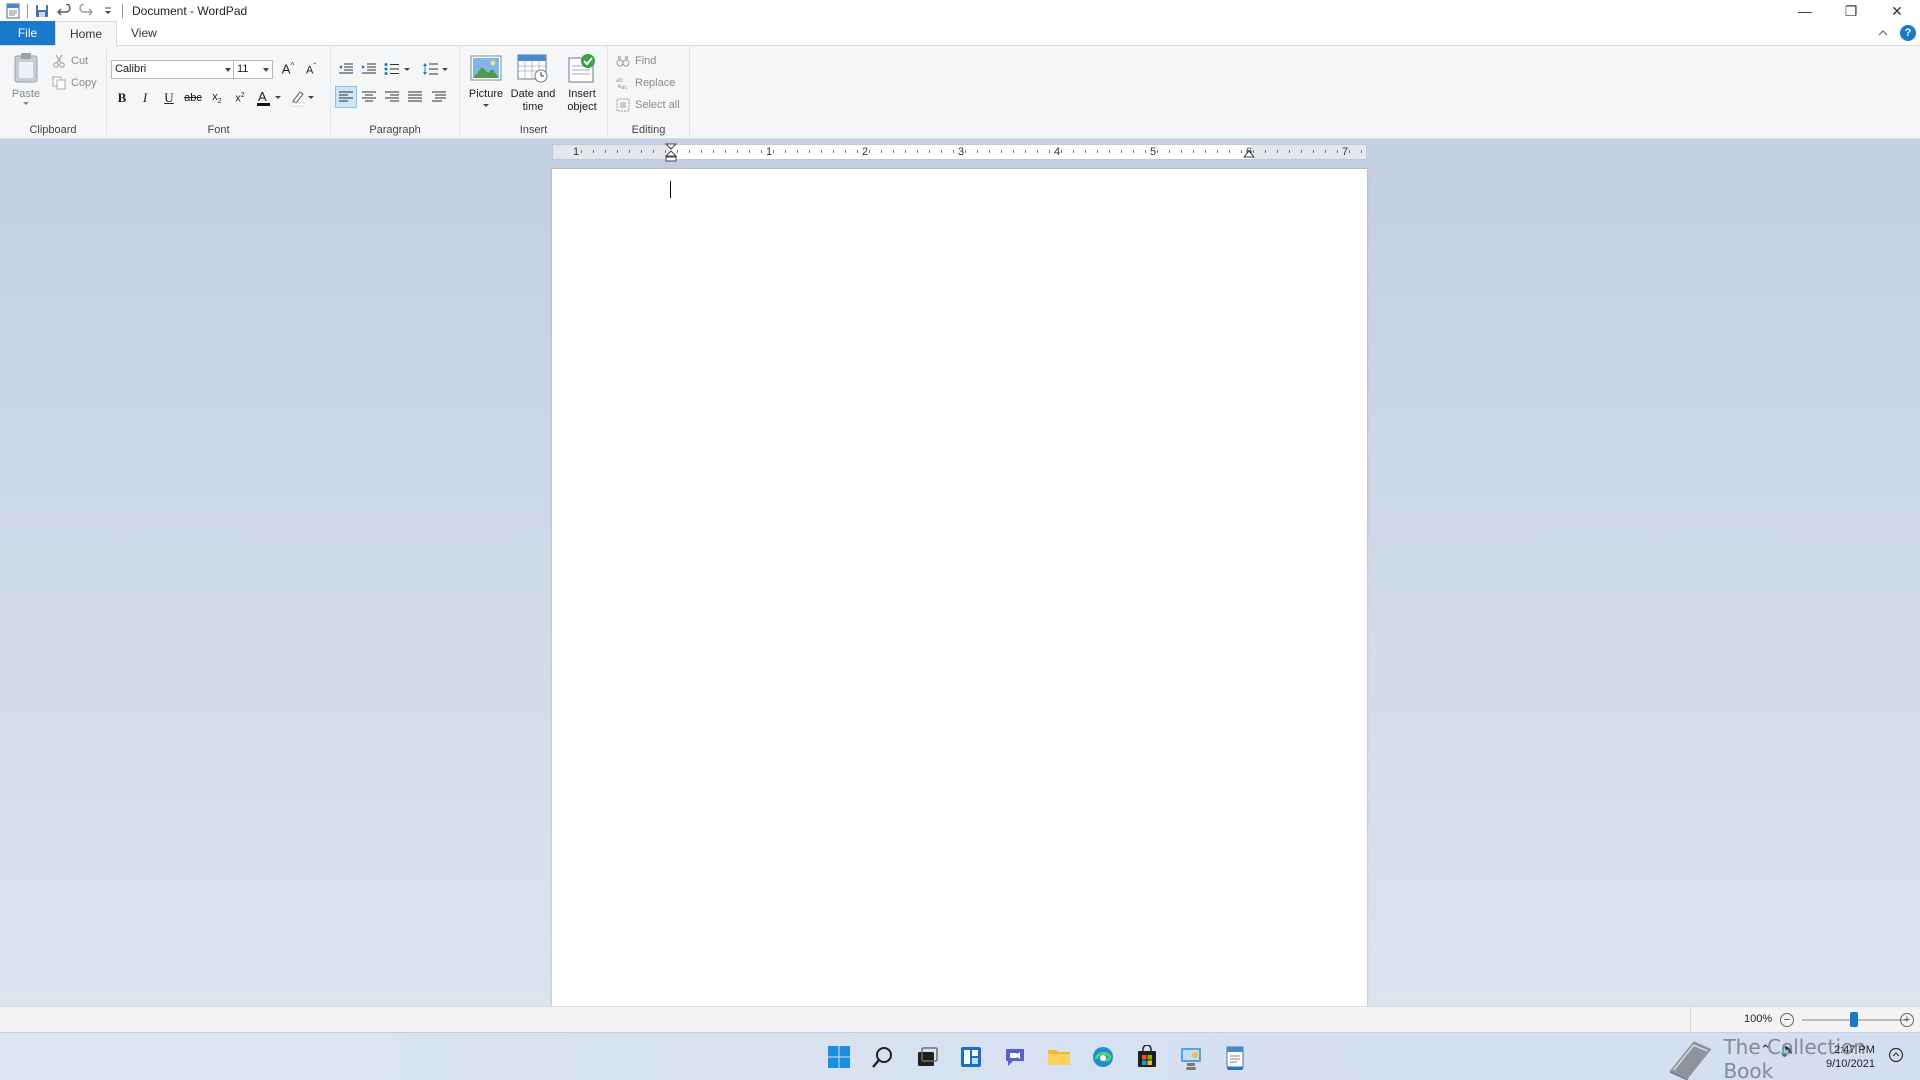 This screenshot has height=1080, width=1920. Describe the element at coordinates (839, 1057) in the screenshot. I see `start-button` at that location.